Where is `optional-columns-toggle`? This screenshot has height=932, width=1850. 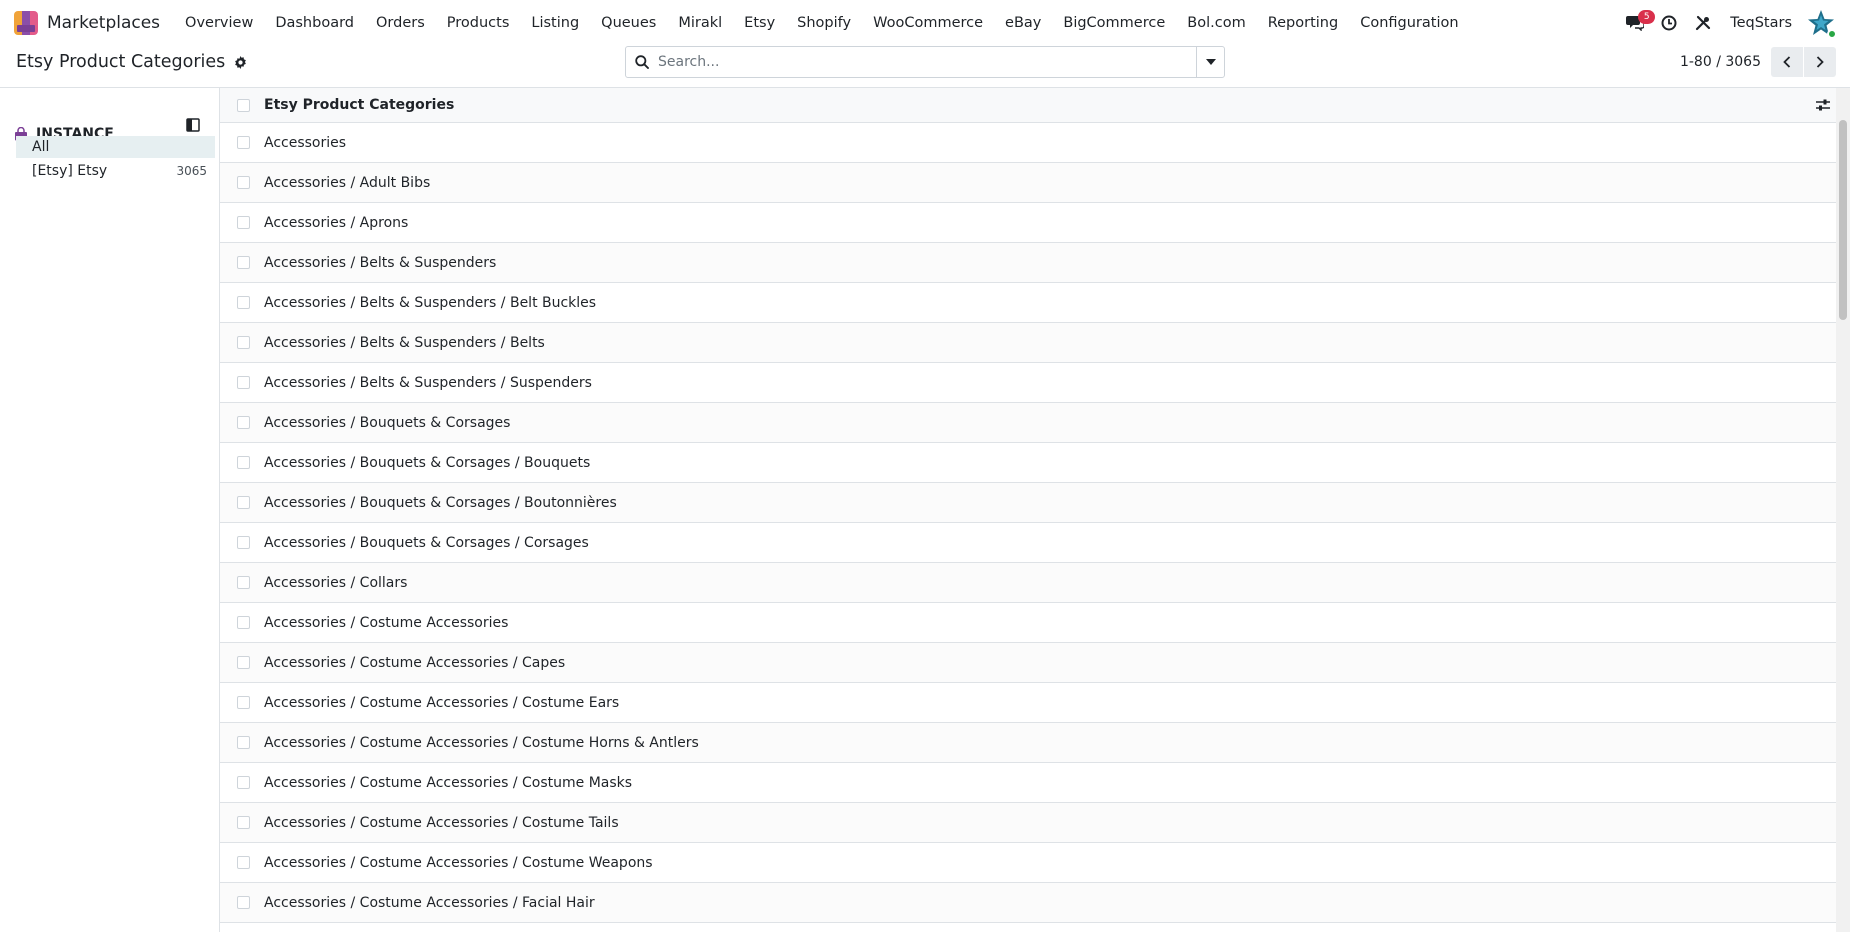
optional-columns-toggle is located at coordinates (1823, 107).